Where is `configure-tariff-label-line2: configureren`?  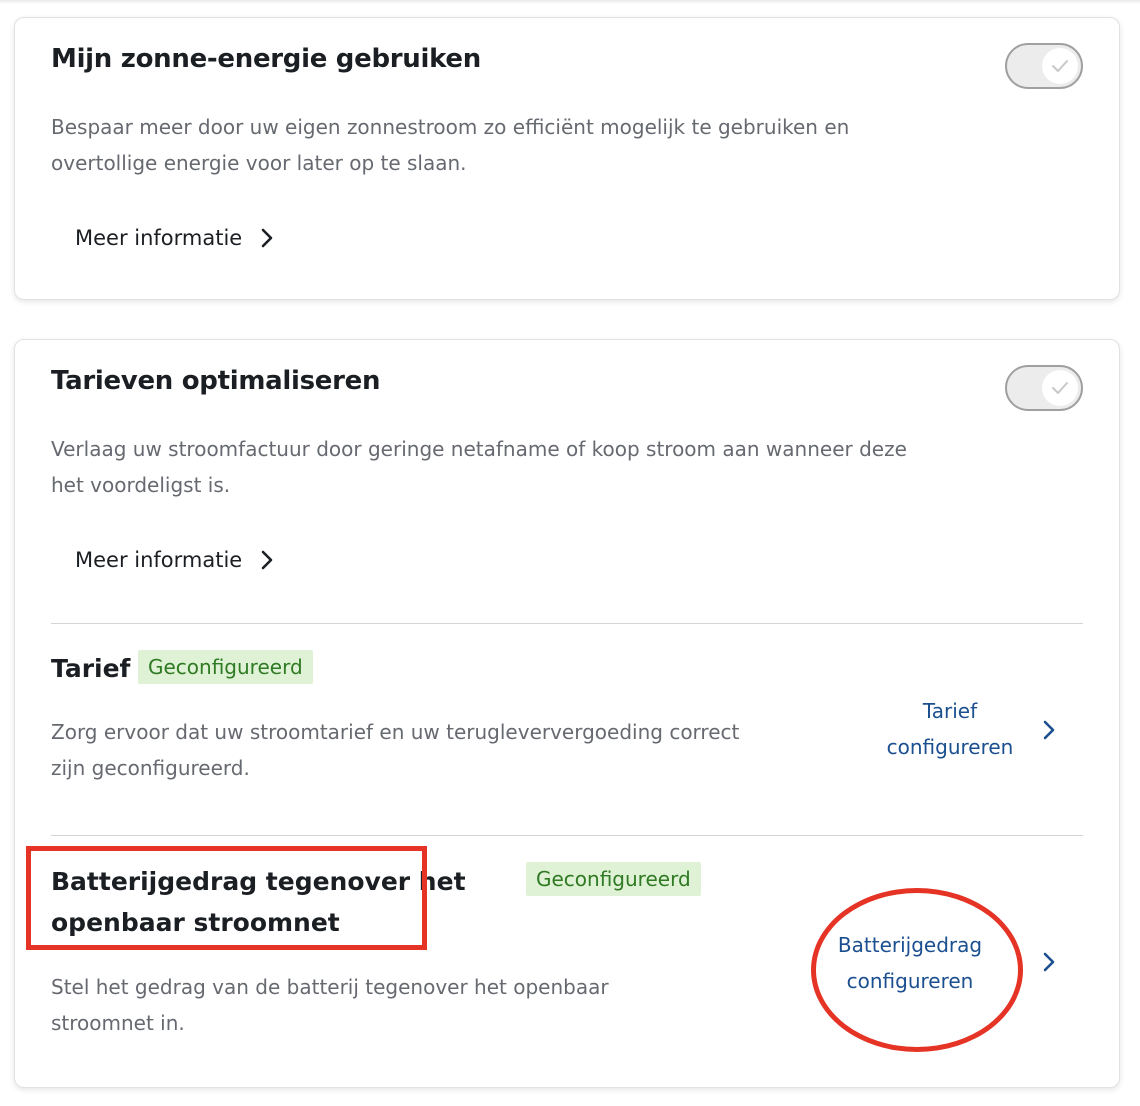 configure-tariff-label-line2: configureren is located at coordinates (950, 747).